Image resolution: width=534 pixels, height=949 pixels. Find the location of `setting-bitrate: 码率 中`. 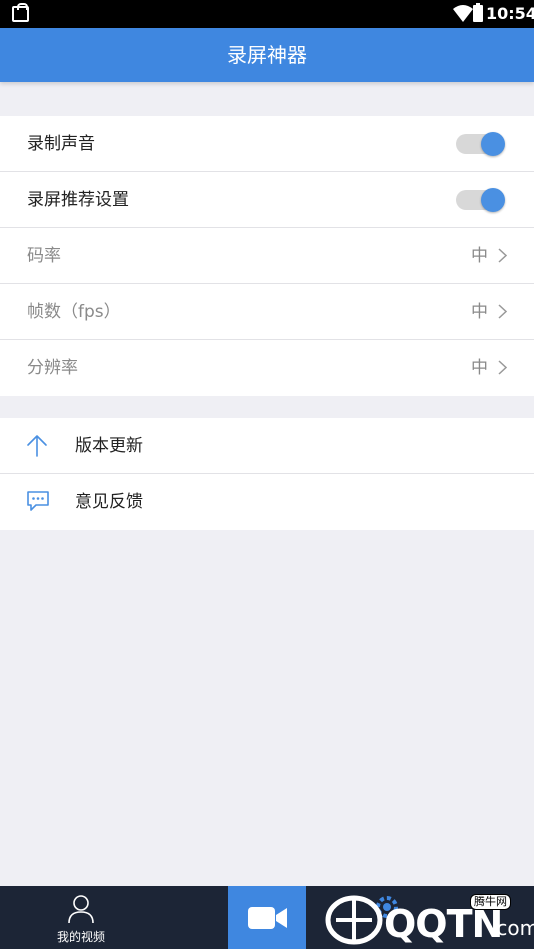

setting-bitrate: 码率 中 is located at coordinates (267, 256).